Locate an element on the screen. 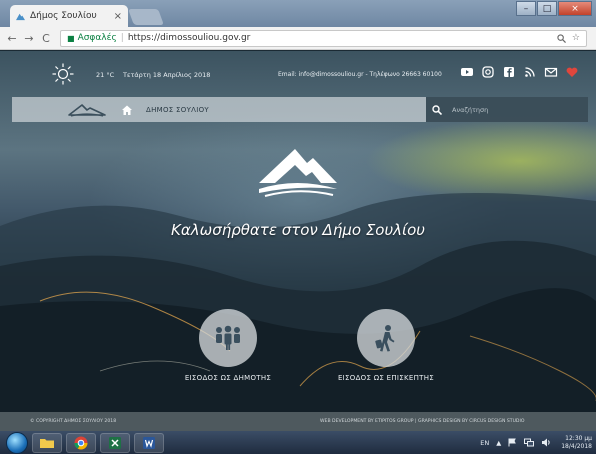 This screenshot has width=596, height=454. home-button is located at coordinates (127, 109).